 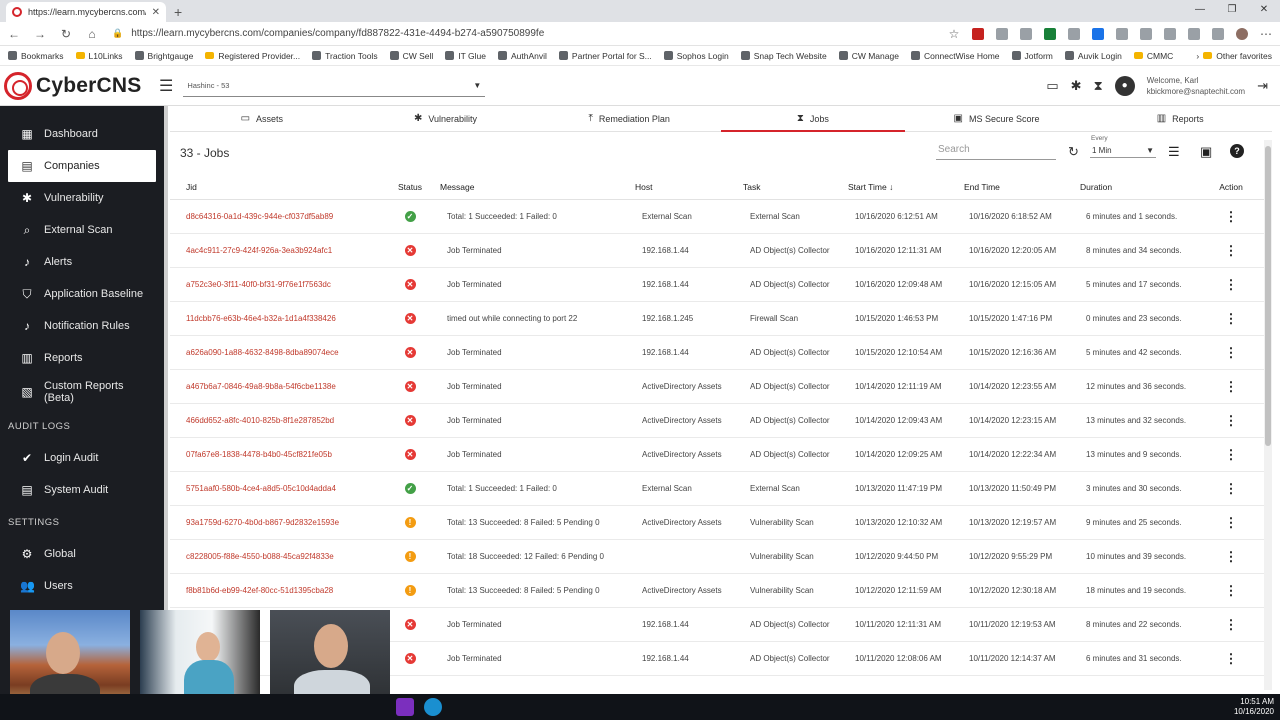 What do you see at coordinates (82, 326) in the screenshot?
I see `sidebar-item-notification-rules: ♪ Notification Rules` at bounding box center [82, 326].